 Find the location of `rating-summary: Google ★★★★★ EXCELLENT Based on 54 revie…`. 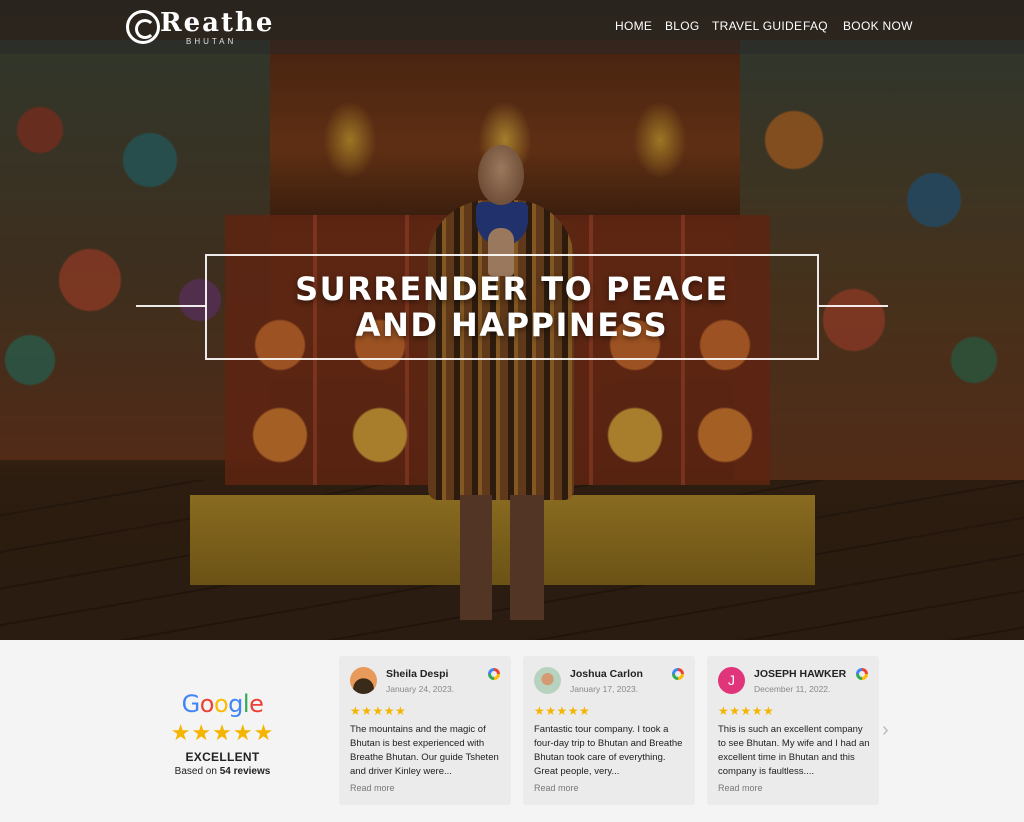

rating-summary: Google ★★★★★ EXCELLENT Based on 54 revie… is located at coordinates (222, 733).